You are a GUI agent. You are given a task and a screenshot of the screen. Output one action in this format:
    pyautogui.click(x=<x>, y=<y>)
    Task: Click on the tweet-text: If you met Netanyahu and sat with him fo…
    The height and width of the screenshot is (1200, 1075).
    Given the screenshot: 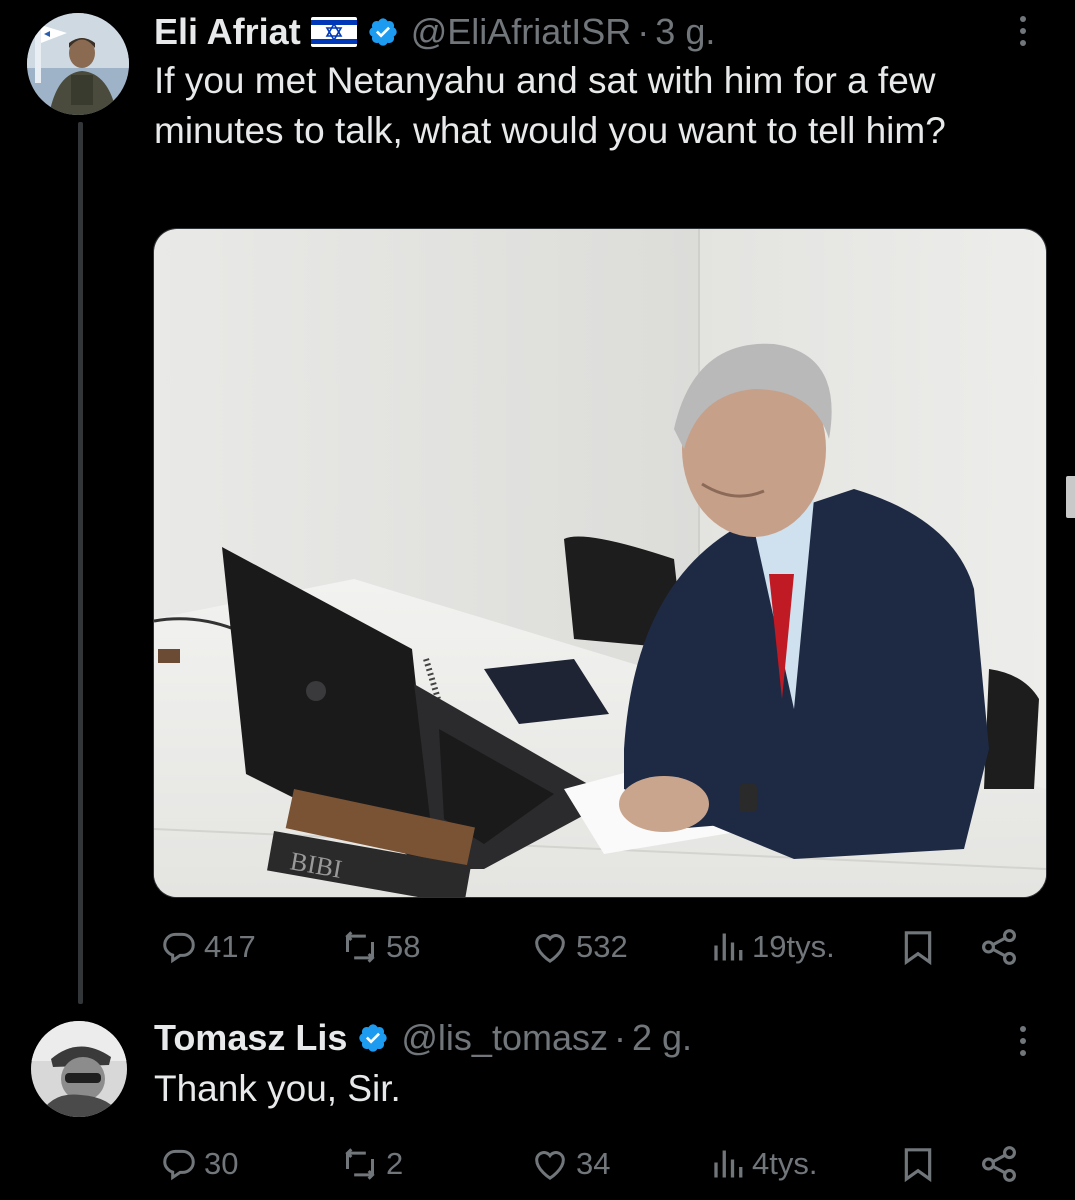 What is the action you would take?
    pyautogui.click(x=550, y=105)
    